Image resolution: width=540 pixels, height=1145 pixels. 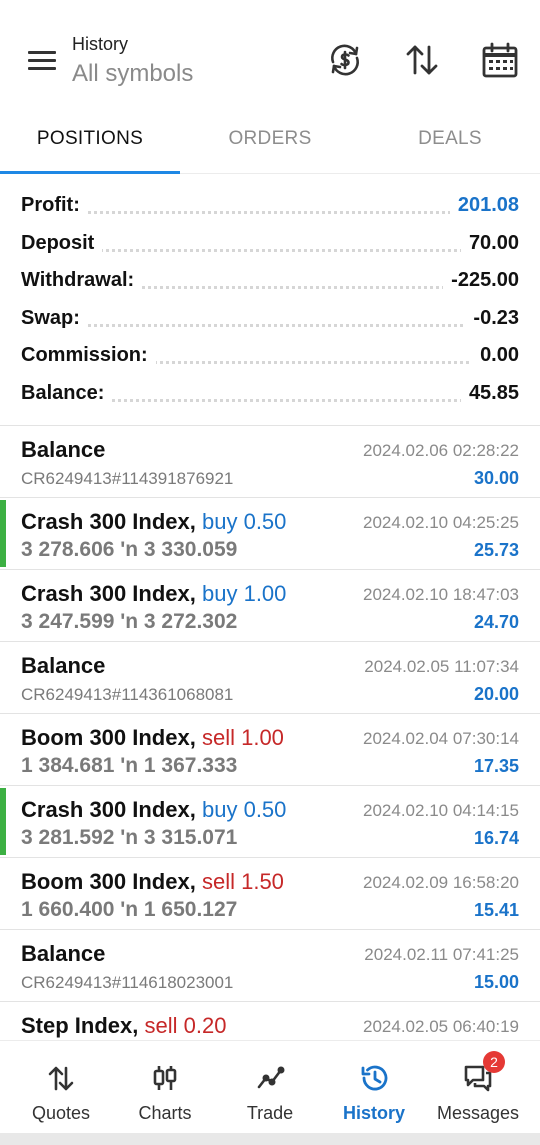 I want to click on item-time: 2024.02.10 04:25:25, so click(x=441, y=522).